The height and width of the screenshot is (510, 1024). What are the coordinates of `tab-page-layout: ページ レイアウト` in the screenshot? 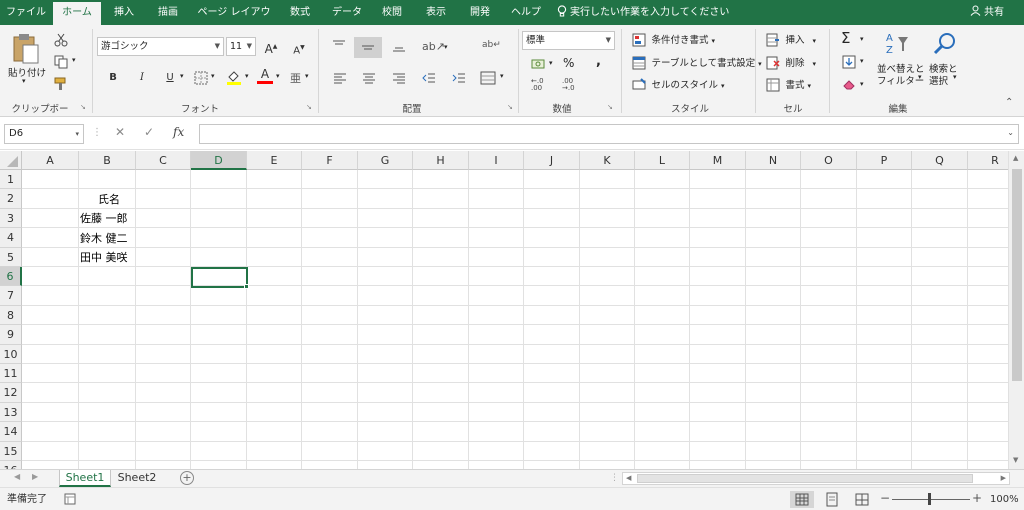 It's located at (234, 21).